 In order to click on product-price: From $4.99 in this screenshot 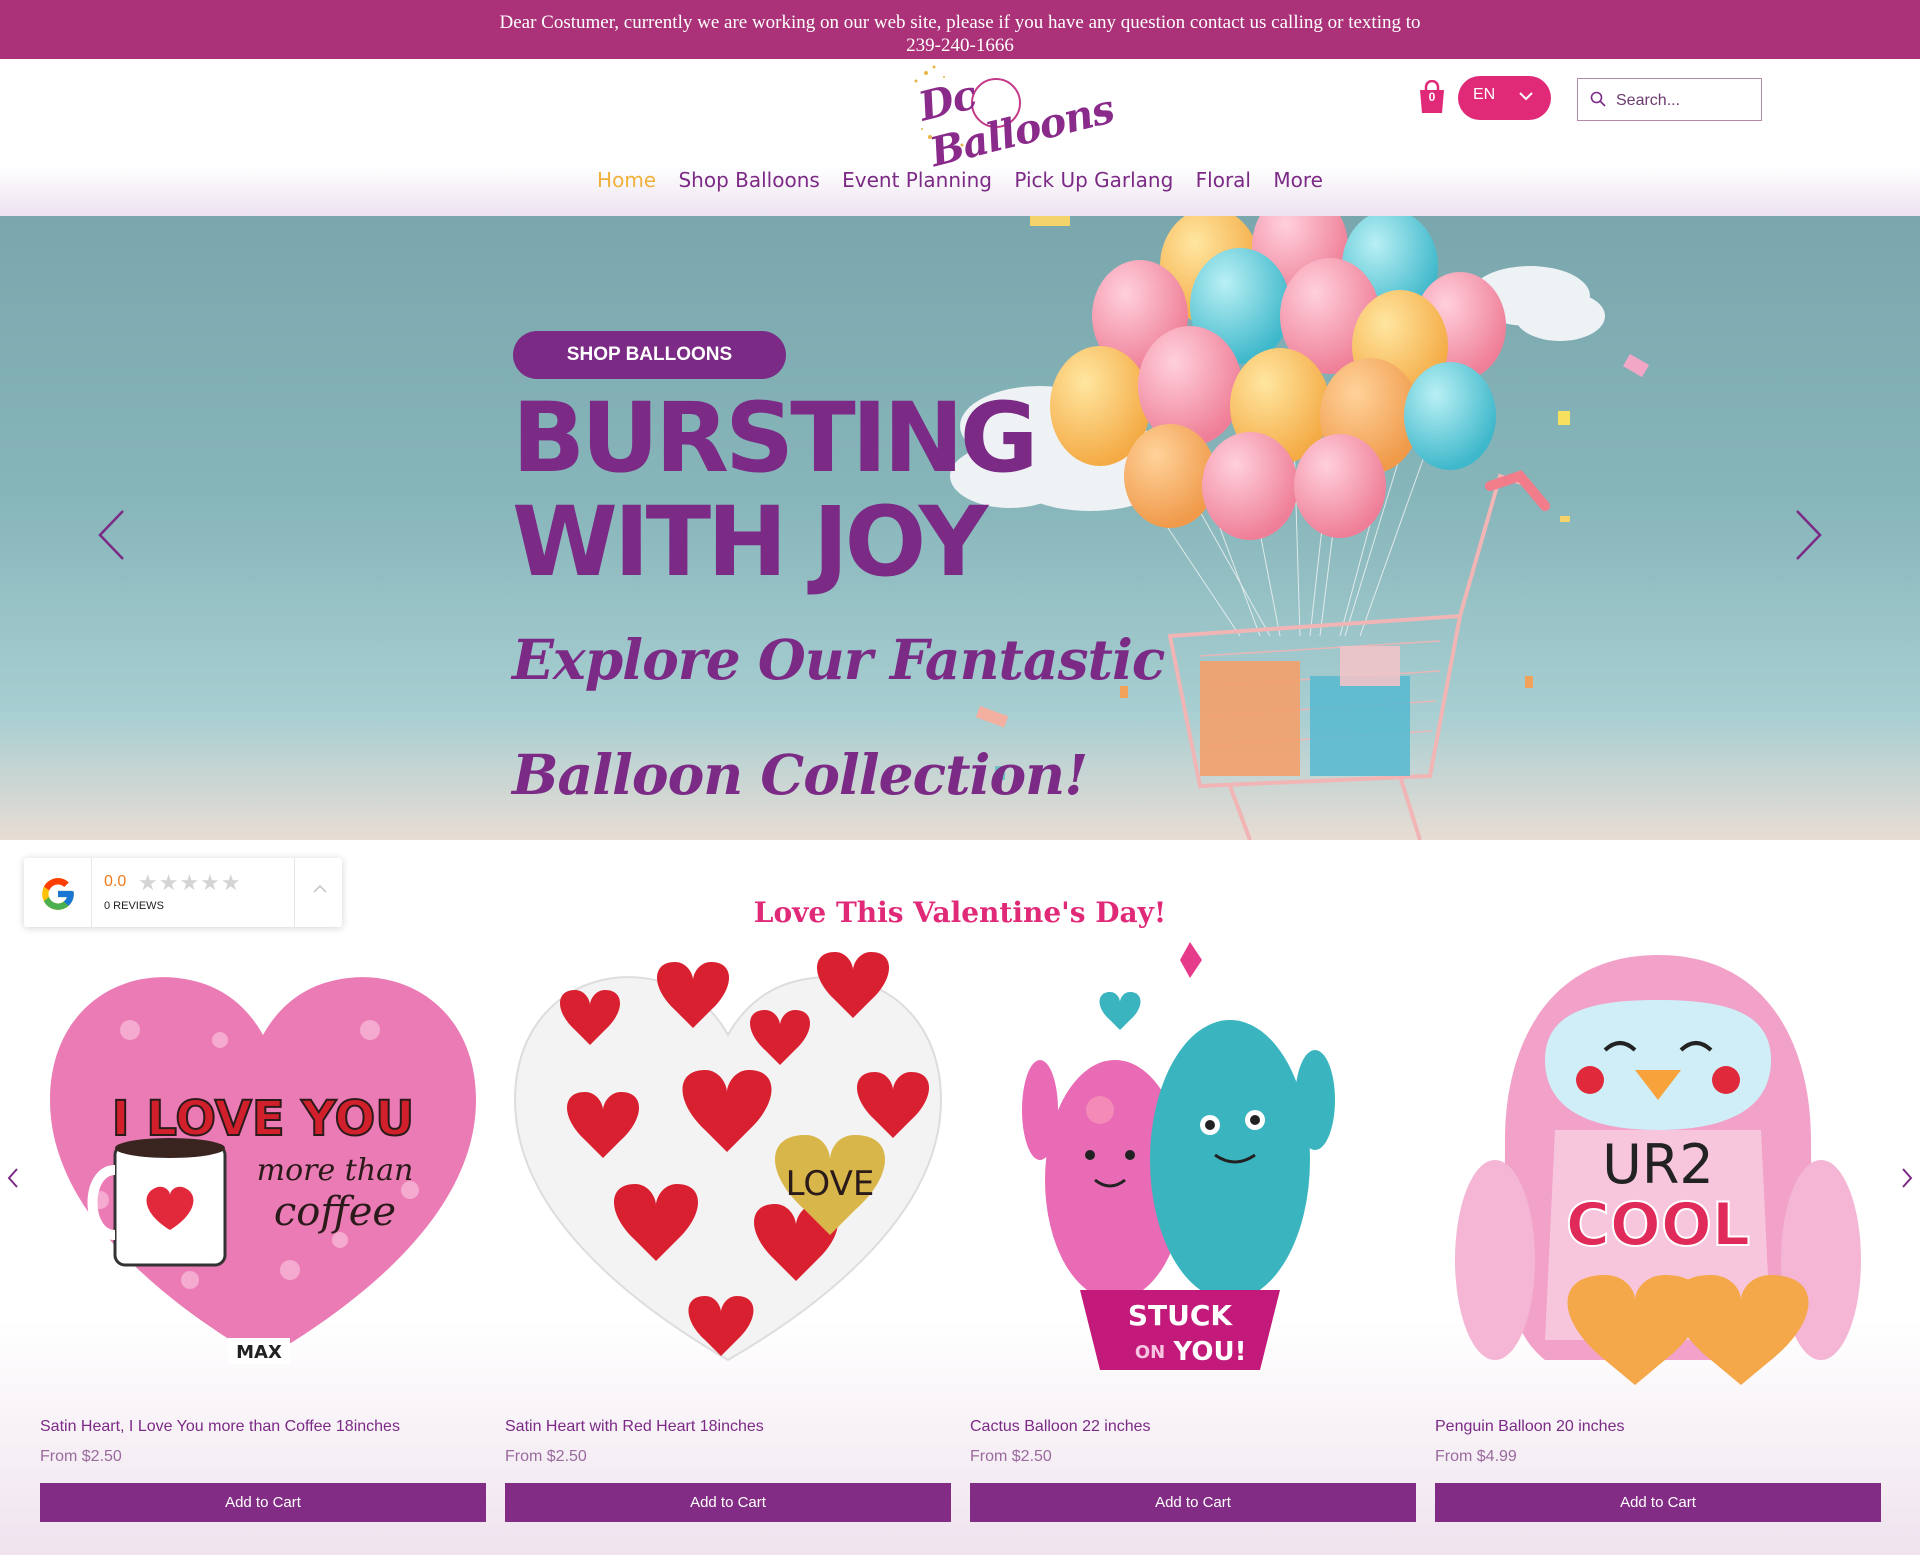, I will do `click(1476, 1456)`.